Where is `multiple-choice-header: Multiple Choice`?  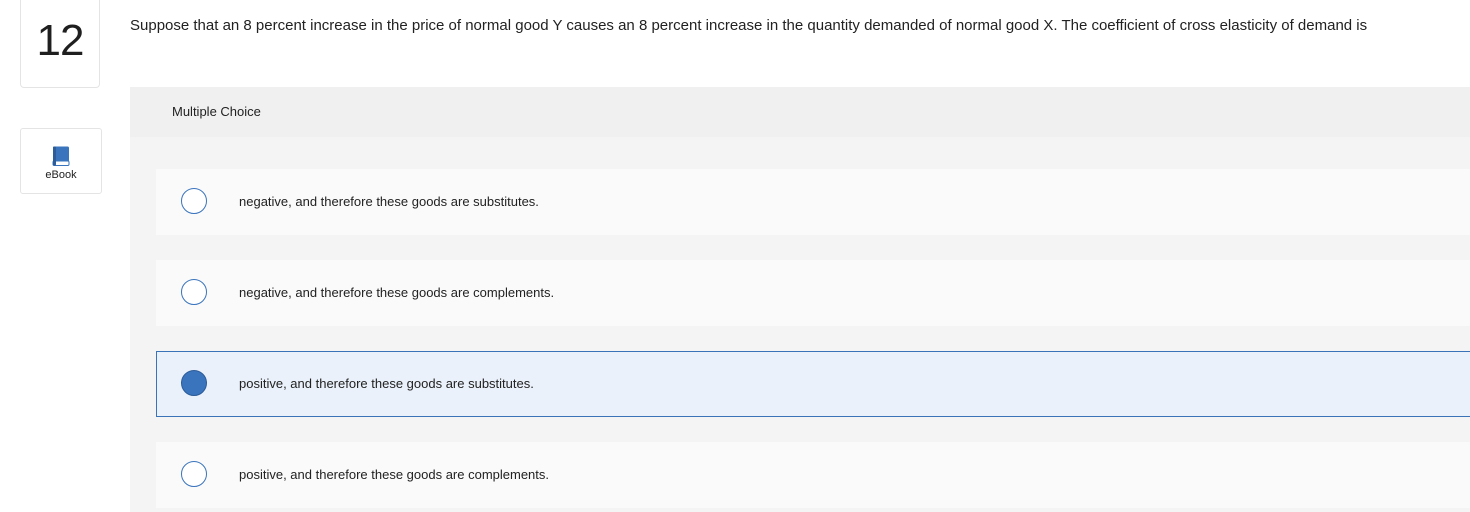
multiple-choice-header: Multiple Choice is located at coordinates (800, 112).